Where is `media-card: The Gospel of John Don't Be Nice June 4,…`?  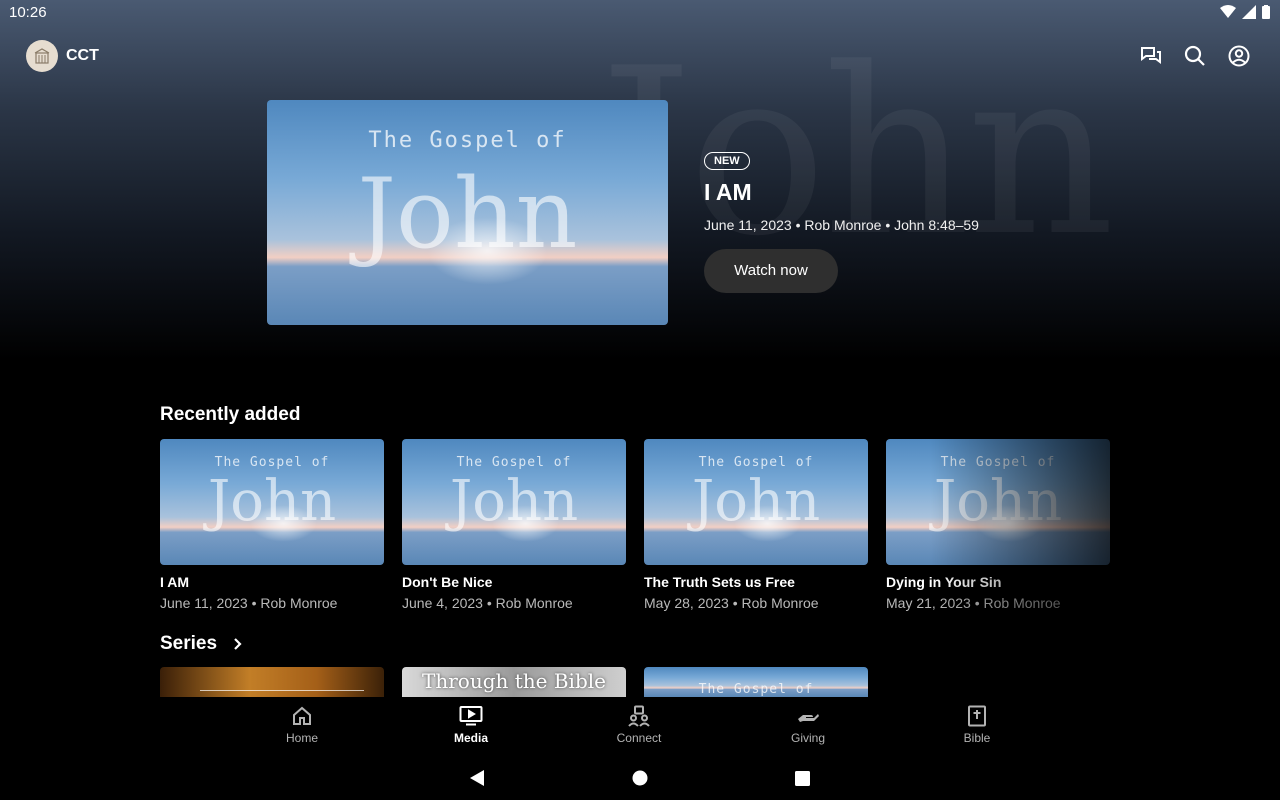 media-card: The Gospel of John Don't Be Nice June 4,… is located at coordinates (514, 525).